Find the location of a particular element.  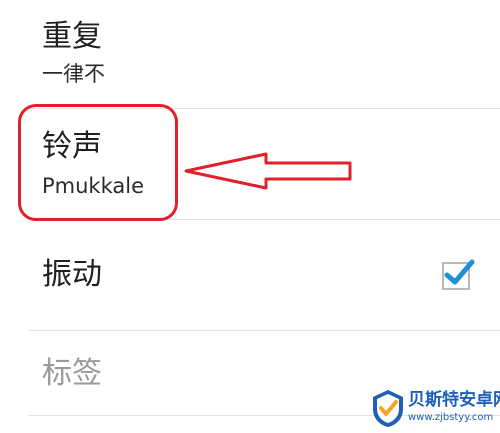

label-placeholder: 标签 is located at coordinates (72, 373).